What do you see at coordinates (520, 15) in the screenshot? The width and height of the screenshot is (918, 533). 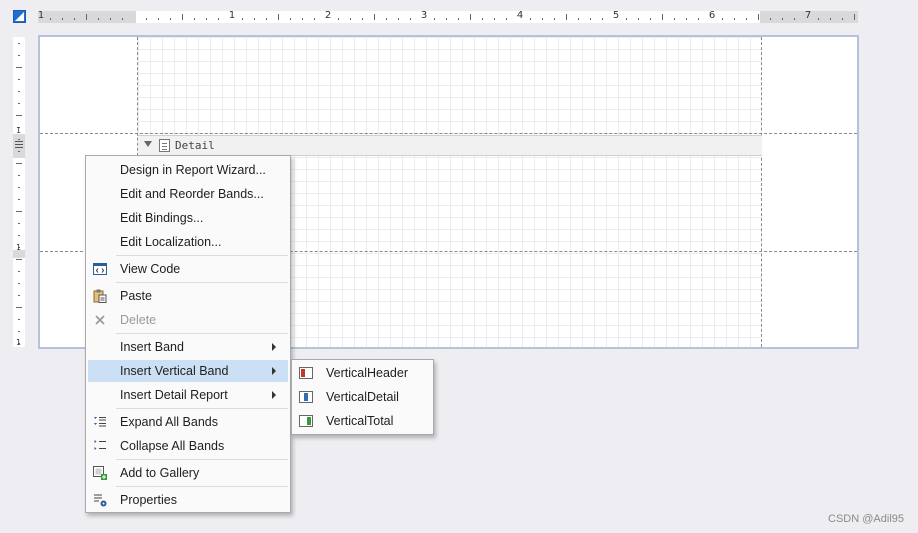 I see `ruler-number: 4` at bounding box center [520, 15].